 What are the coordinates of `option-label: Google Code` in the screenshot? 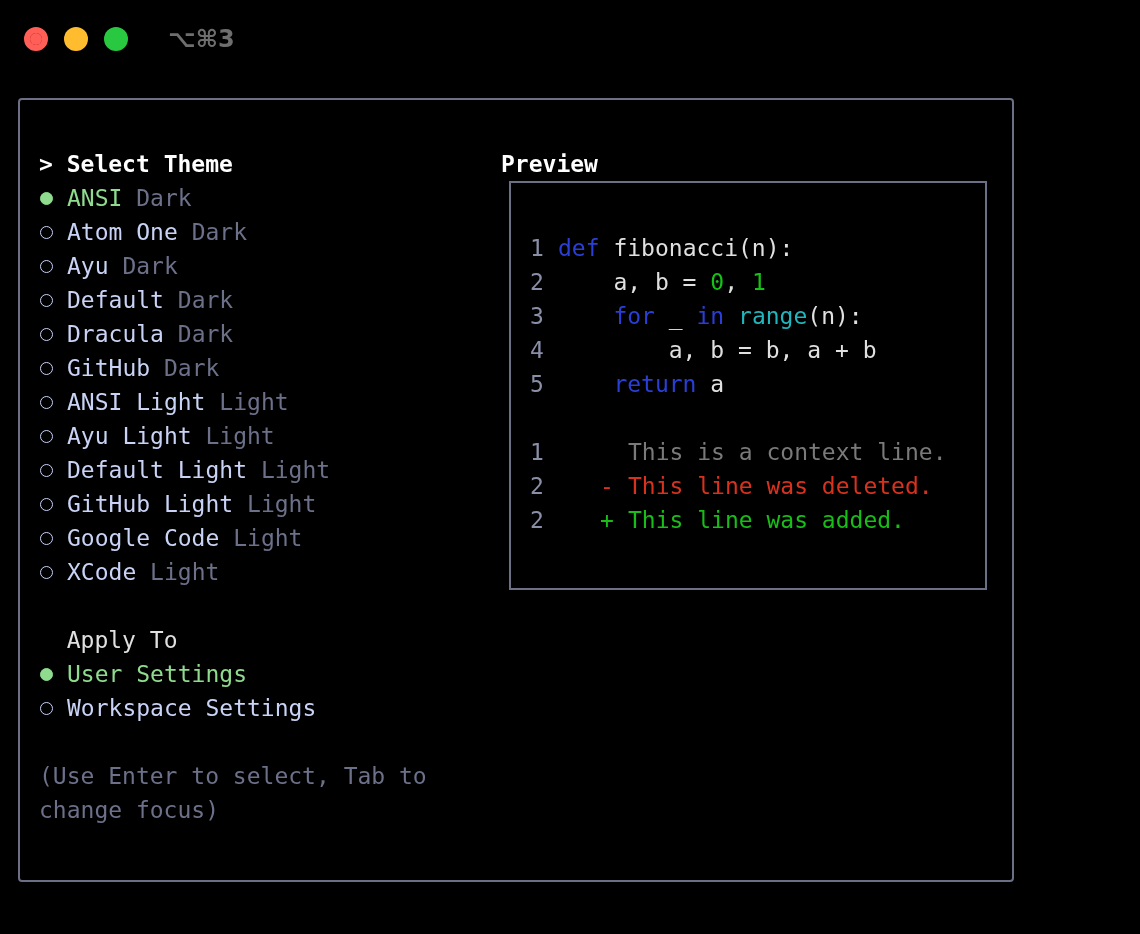 It's located at (143, 538).